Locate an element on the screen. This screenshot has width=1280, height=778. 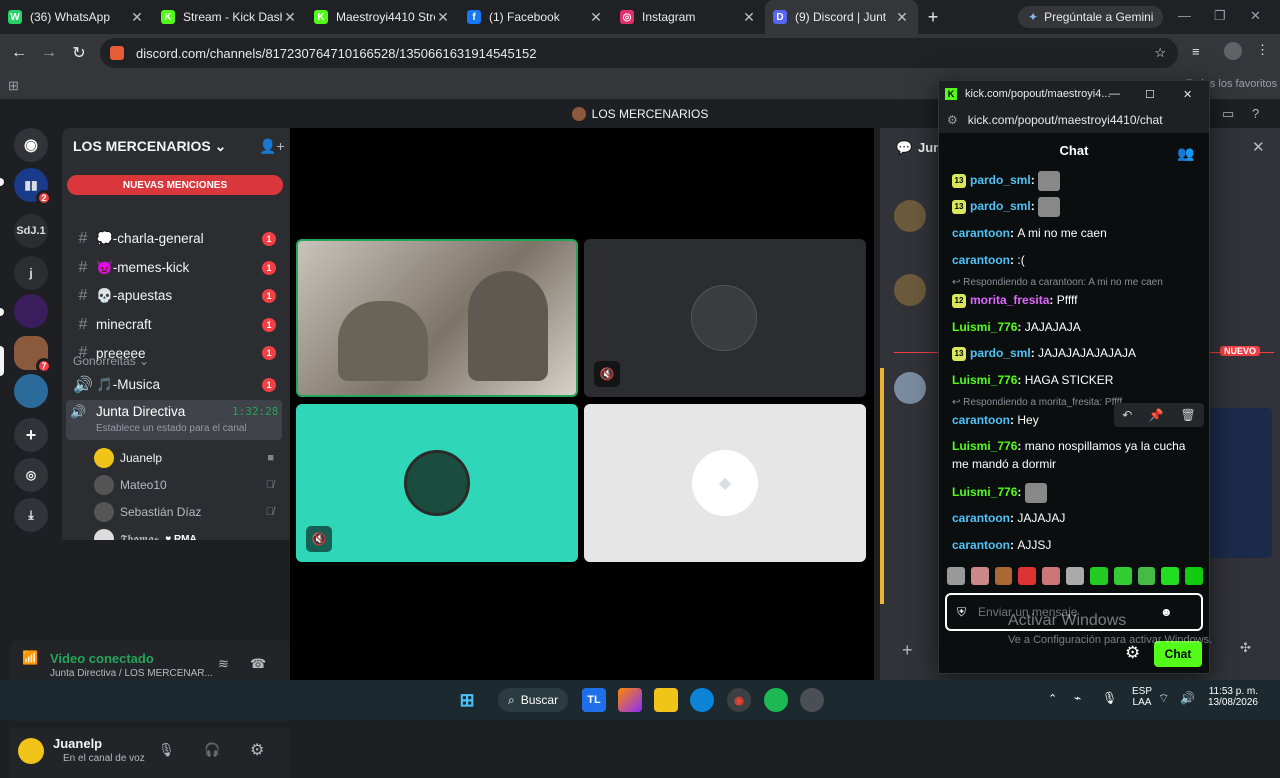
add-server-icon: + is located at coordinates (31, 435).